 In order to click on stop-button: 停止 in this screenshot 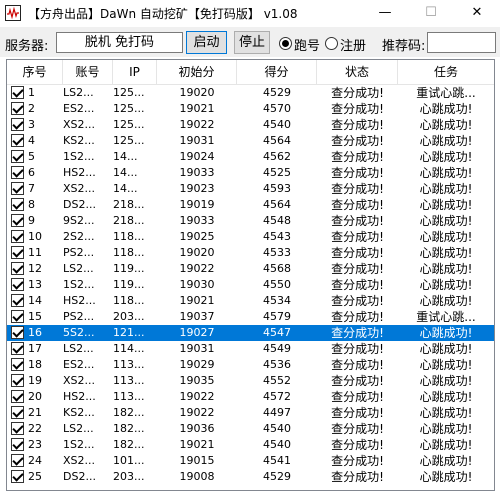, I will do `click(252, 42)`.